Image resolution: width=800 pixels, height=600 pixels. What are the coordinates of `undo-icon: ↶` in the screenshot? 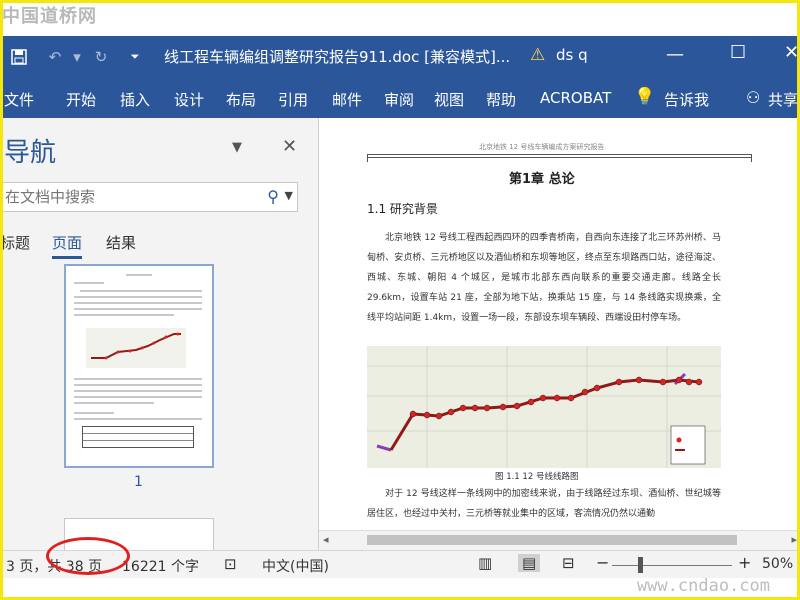 It's located at (55, 57).